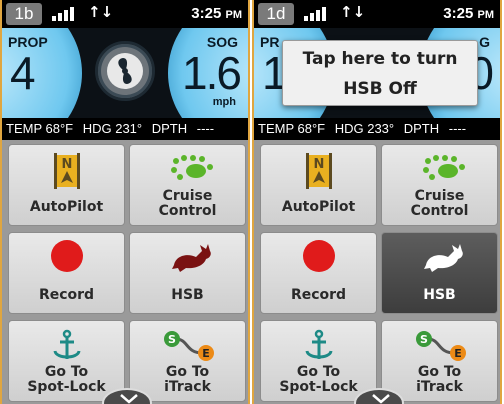 Image resolution: width=504 pixels, height=404 pixels. I want to click on screen-id-badge: 1b, so click(24, 14).